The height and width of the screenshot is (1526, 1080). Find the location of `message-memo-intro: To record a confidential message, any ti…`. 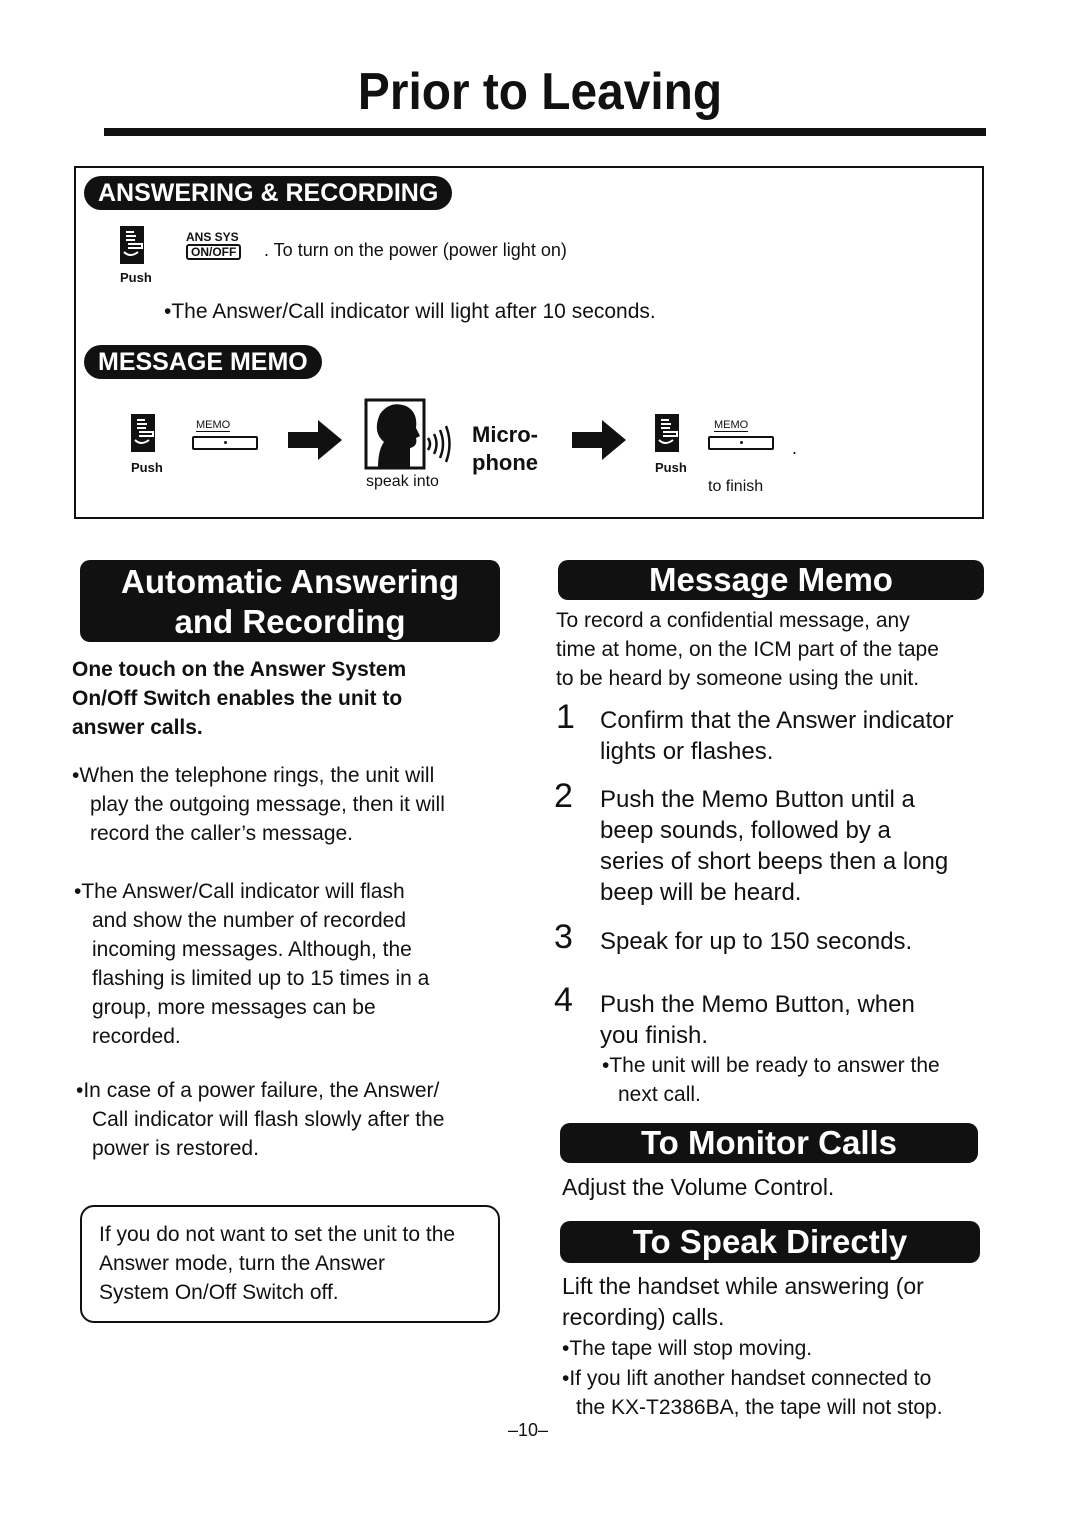

message-memo-intro: To record a confidential message, any ti… is located at coordinates (747, 649).